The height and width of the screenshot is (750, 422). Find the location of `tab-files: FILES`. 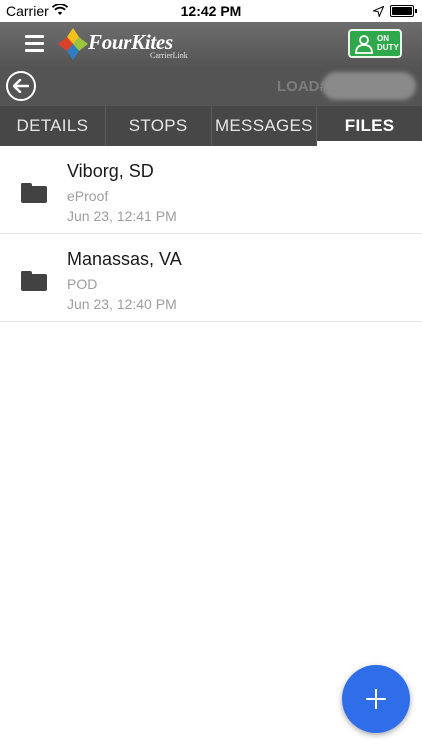

tab-files: FILES is located at coordinates (369, 126).